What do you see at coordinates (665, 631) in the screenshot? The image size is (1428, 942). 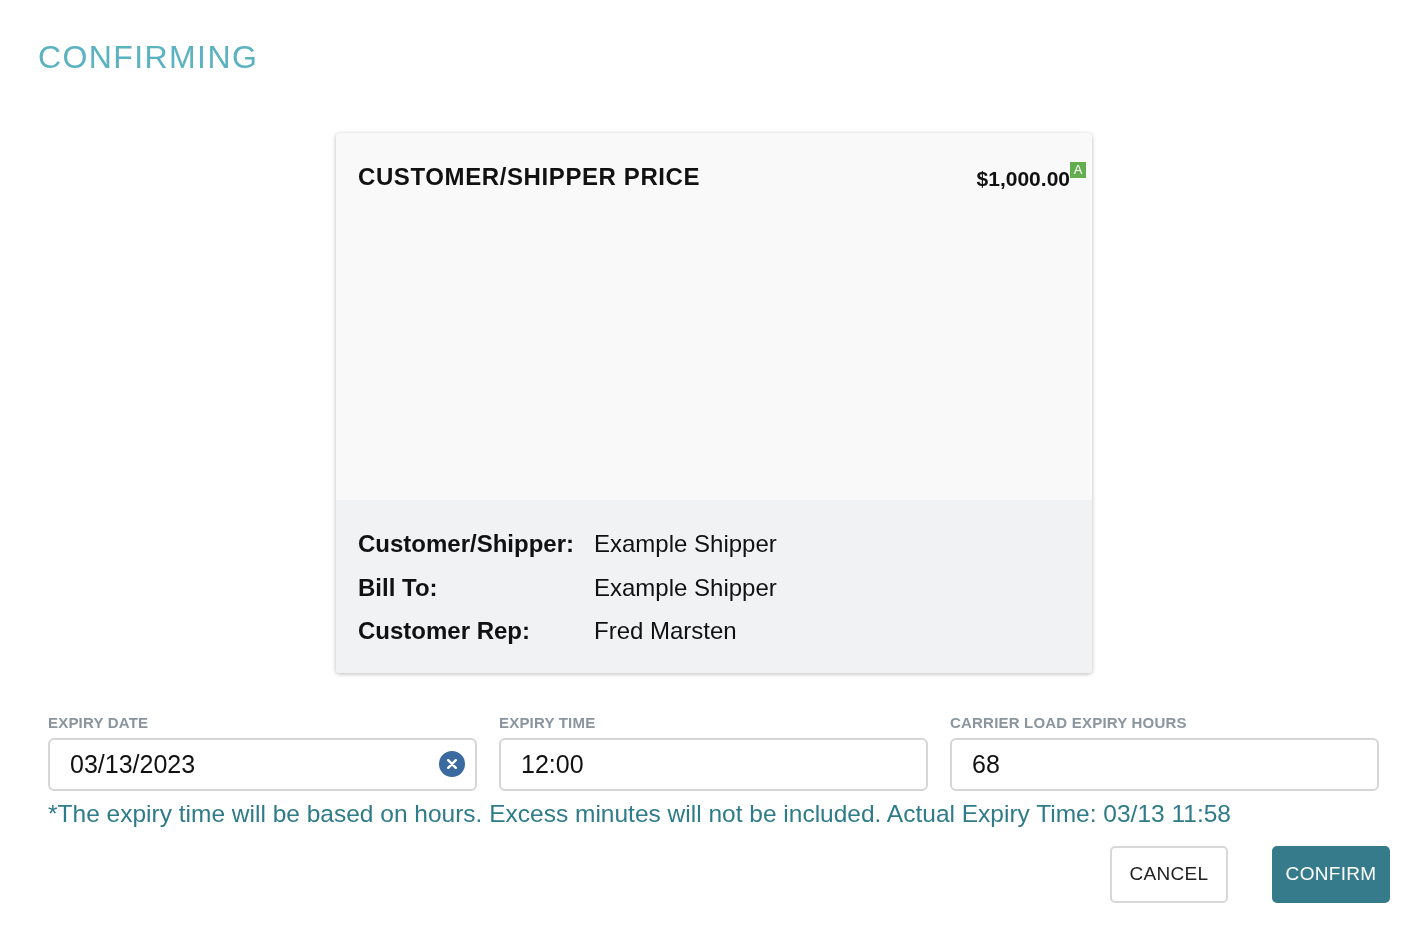 I see `detail-value: Fred Marsten` at bounding box center [665, 631].